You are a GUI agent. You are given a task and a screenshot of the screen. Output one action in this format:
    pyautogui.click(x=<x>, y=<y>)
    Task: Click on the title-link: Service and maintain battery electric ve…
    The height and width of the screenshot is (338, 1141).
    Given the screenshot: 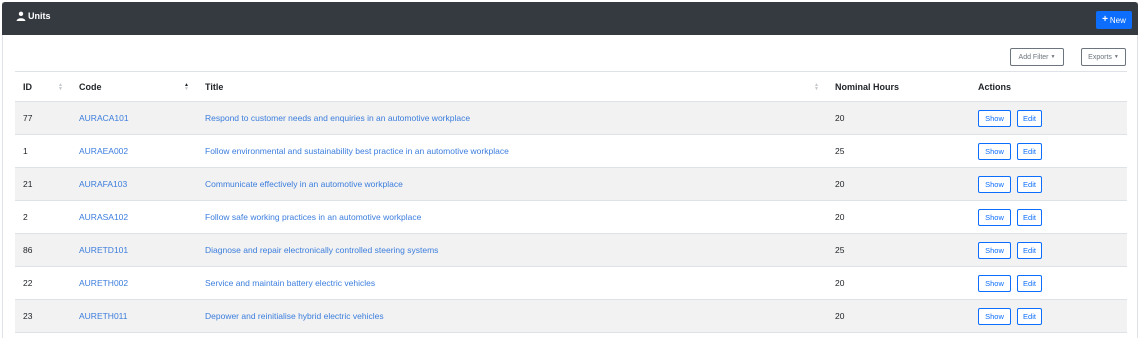 What is the action you would take?
    pyautogui.click(x=290, y=283)
    